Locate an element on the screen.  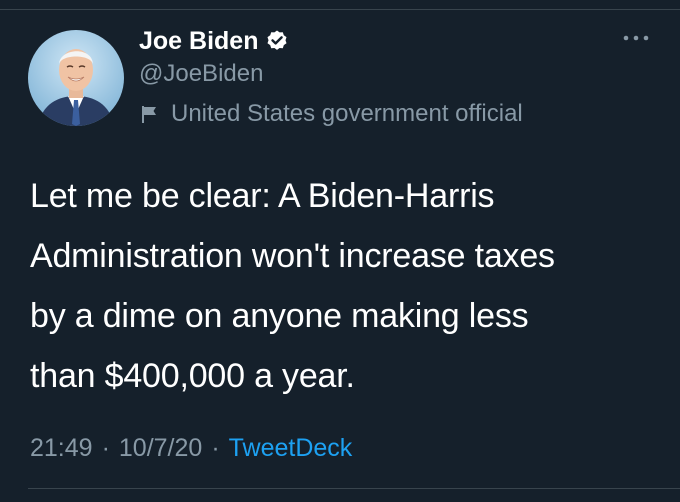
avatar is located at coordinates (76, 78).